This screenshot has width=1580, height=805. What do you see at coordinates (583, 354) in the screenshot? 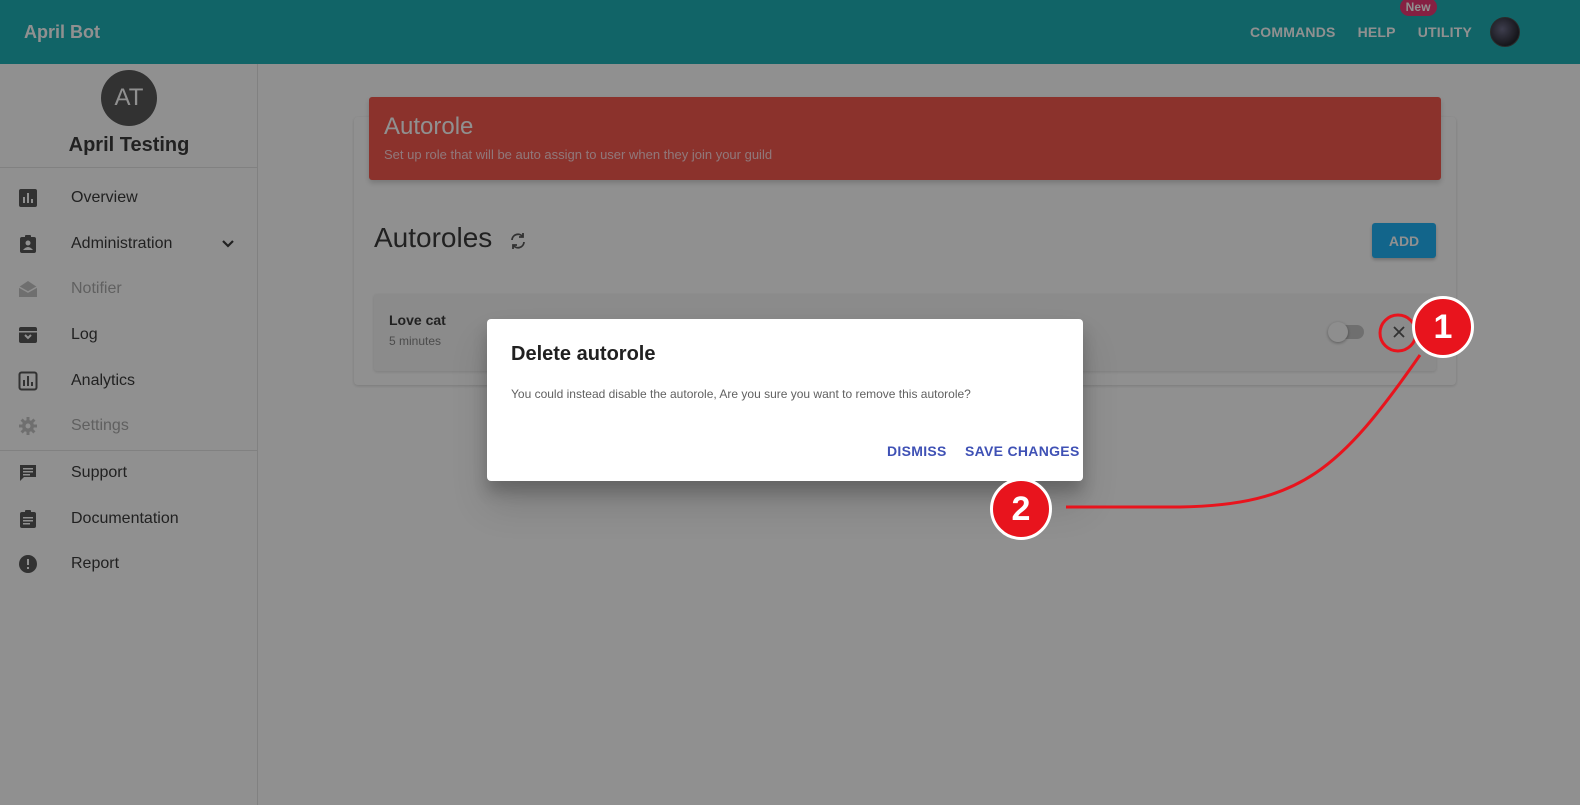
I see `dialog-title: Delete autorole` at bounding box center [583, 354].